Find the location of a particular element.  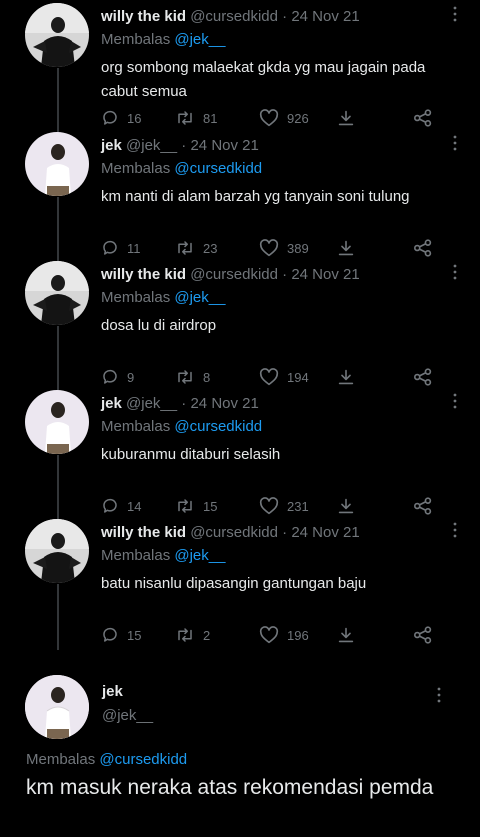

retweet-count: 81 is located at coordinates (210, 118).